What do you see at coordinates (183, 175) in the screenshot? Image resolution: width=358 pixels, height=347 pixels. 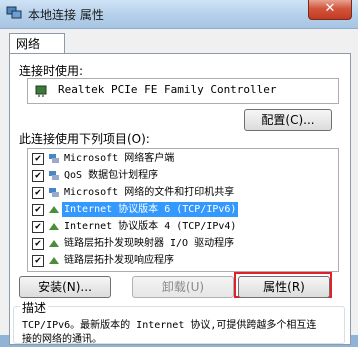 I see `list-item: ✔ QoS 数据包计划程序` at bounding box center [183, 175].